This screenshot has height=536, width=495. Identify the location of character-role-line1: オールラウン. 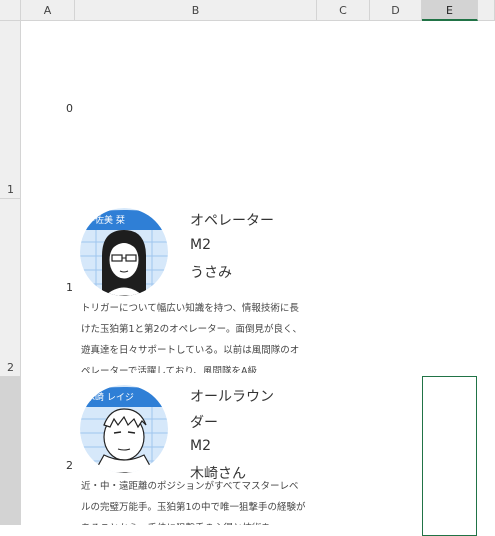
(232, 396).